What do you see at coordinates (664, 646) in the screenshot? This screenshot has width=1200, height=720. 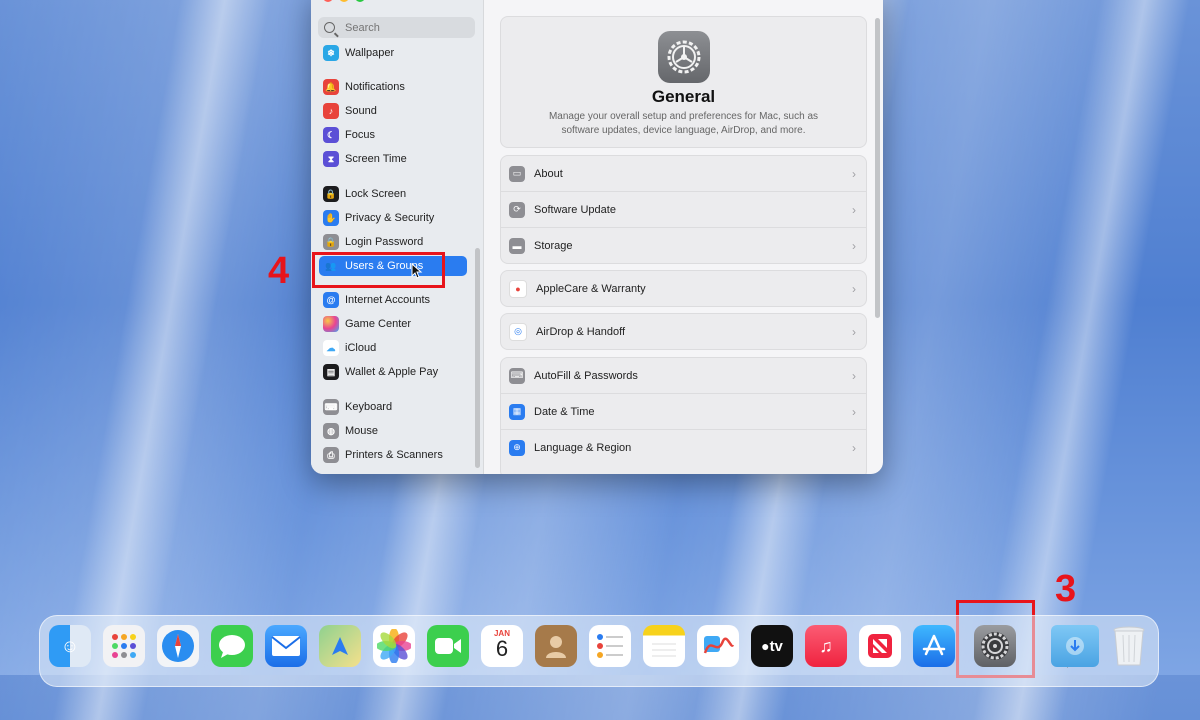 I see `notes-icon` at bounding box center [664, 646].